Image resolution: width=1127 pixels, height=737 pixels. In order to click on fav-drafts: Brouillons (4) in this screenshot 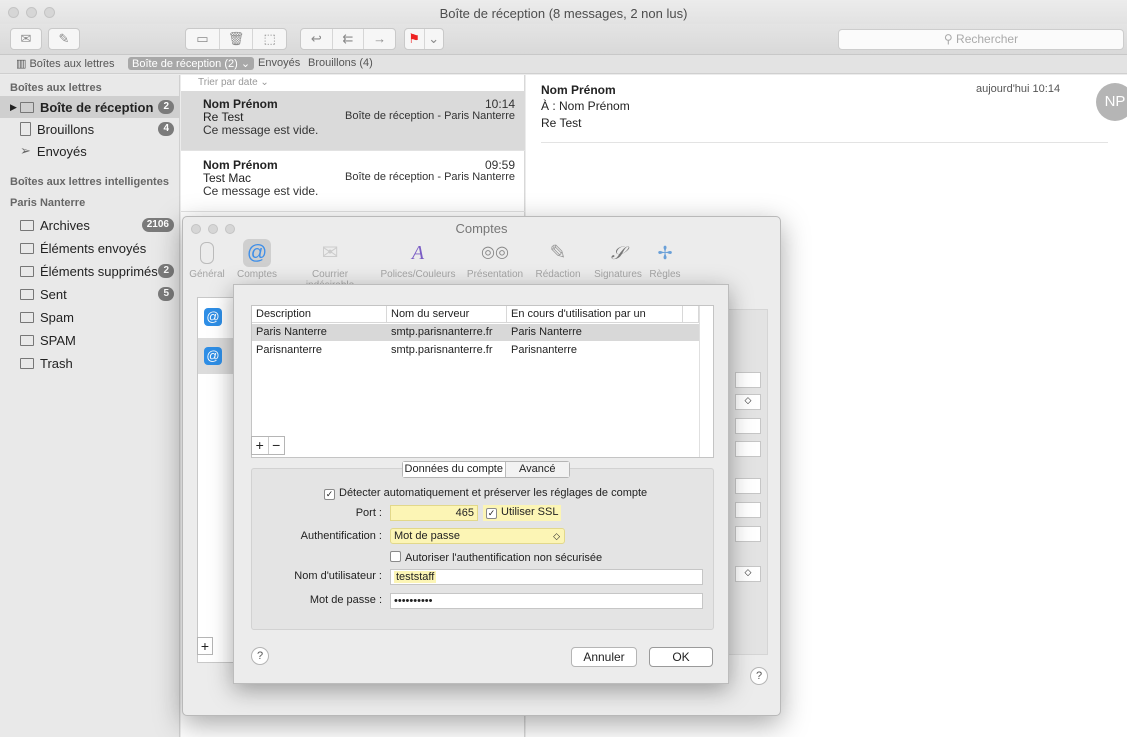, I will do `click(340, 63)`.